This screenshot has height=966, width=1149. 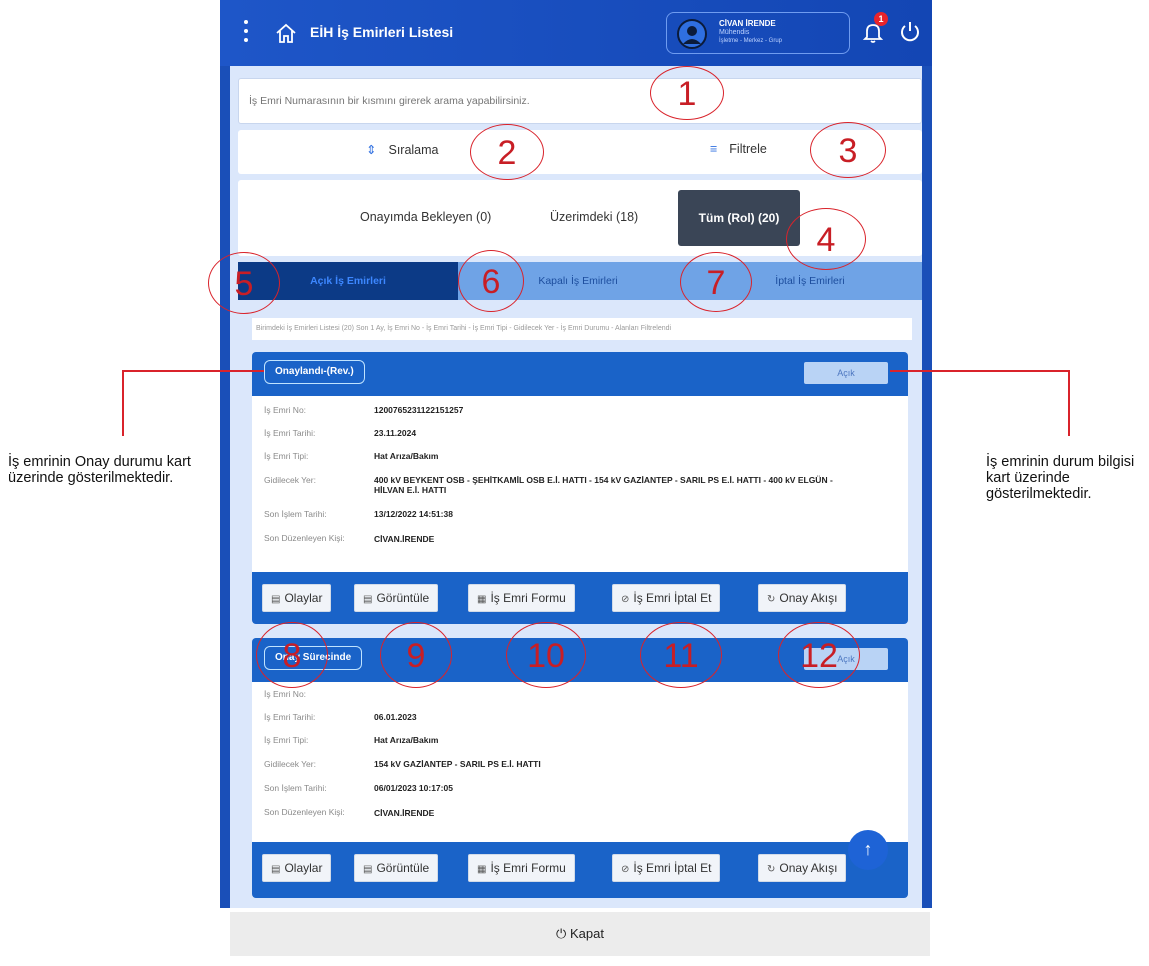 I want to click on order-date: 23.11.2024, so click(x=395, y=433).